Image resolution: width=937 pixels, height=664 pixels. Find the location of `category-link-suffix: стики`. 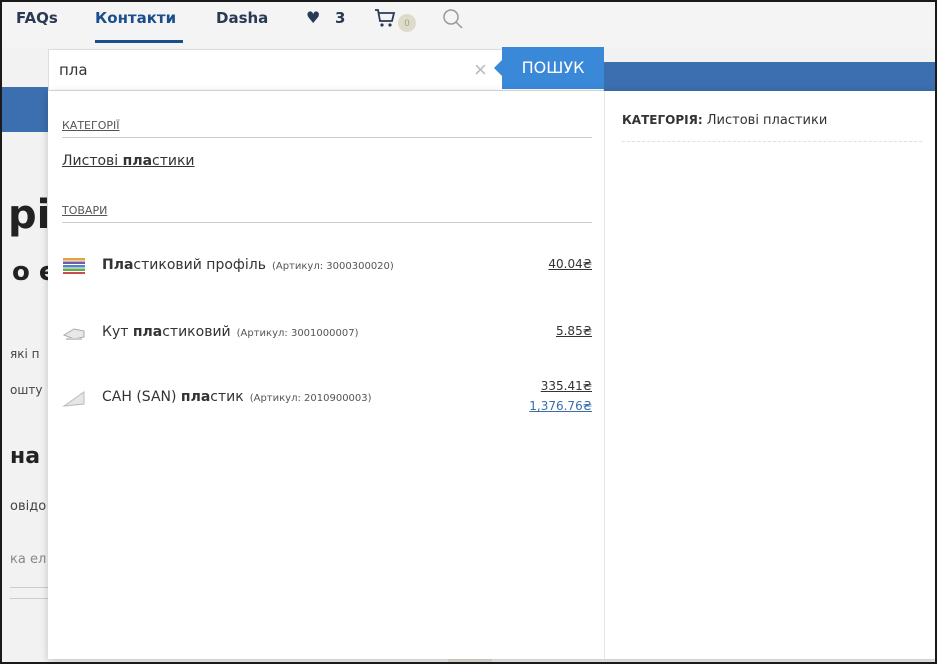

category-link-suffix: стики is located at coordinates (173, 161).